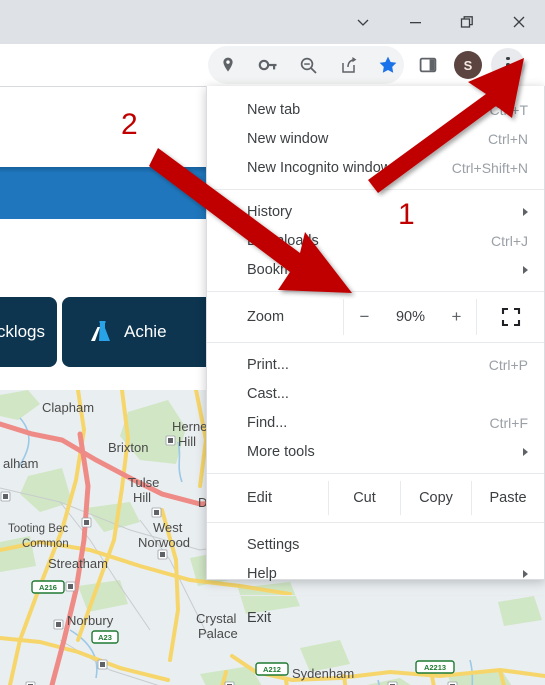 This screenshot has width=545, height=685. What do you see at coordinates (281, 451) in the screenshot?
I see `menu-item-label: More tools` at bounding box center [281, 451].